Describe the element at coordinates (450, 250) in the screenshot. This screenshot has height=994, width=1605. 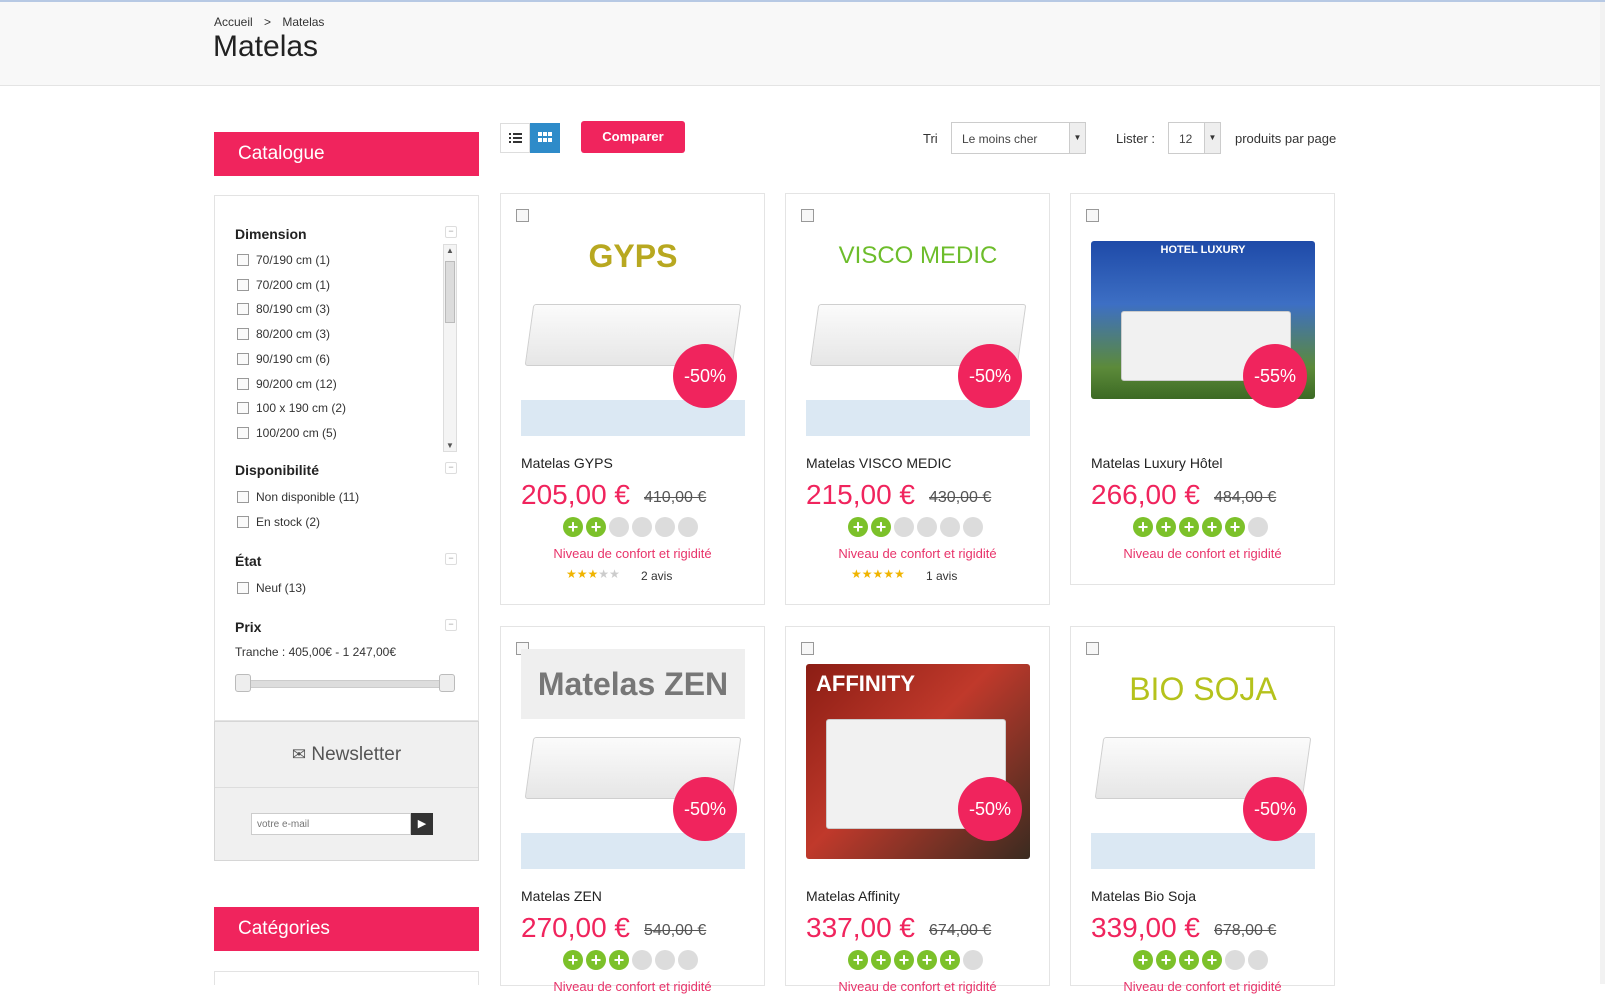
I see `scroll-up-icon: ▲` at that location.